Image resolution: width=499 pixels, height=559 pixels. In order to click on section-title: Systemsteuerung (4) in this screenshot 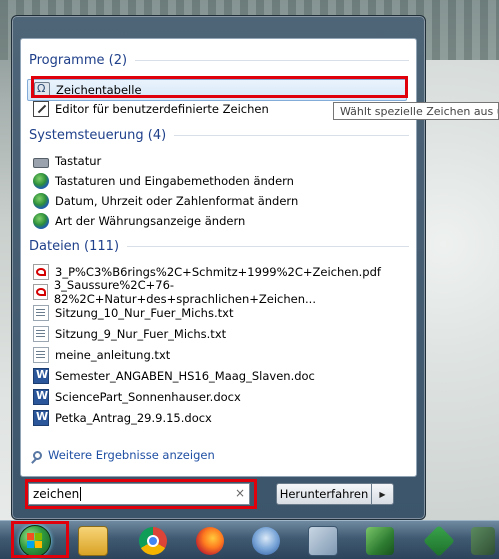, I will do `click(98, 135)`.